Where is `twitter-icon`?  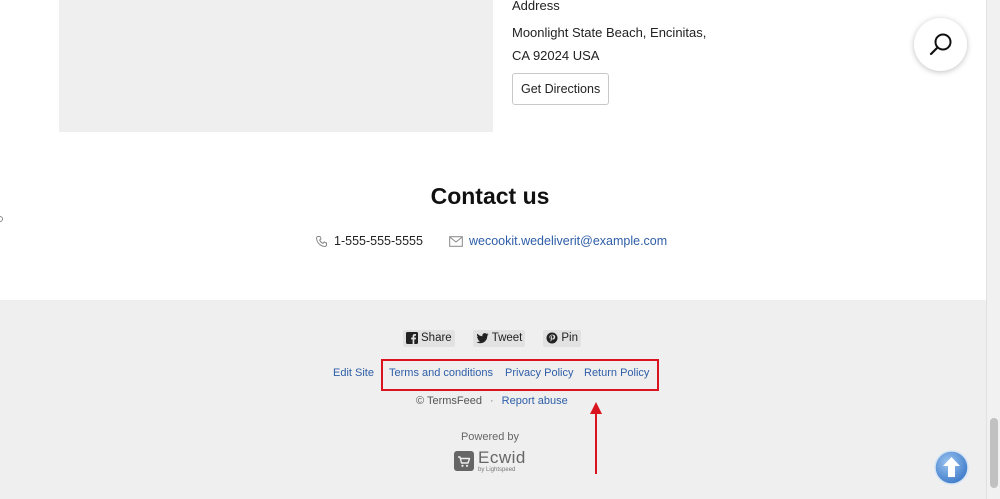 twitter-icon is located at coordinates (482, 338).